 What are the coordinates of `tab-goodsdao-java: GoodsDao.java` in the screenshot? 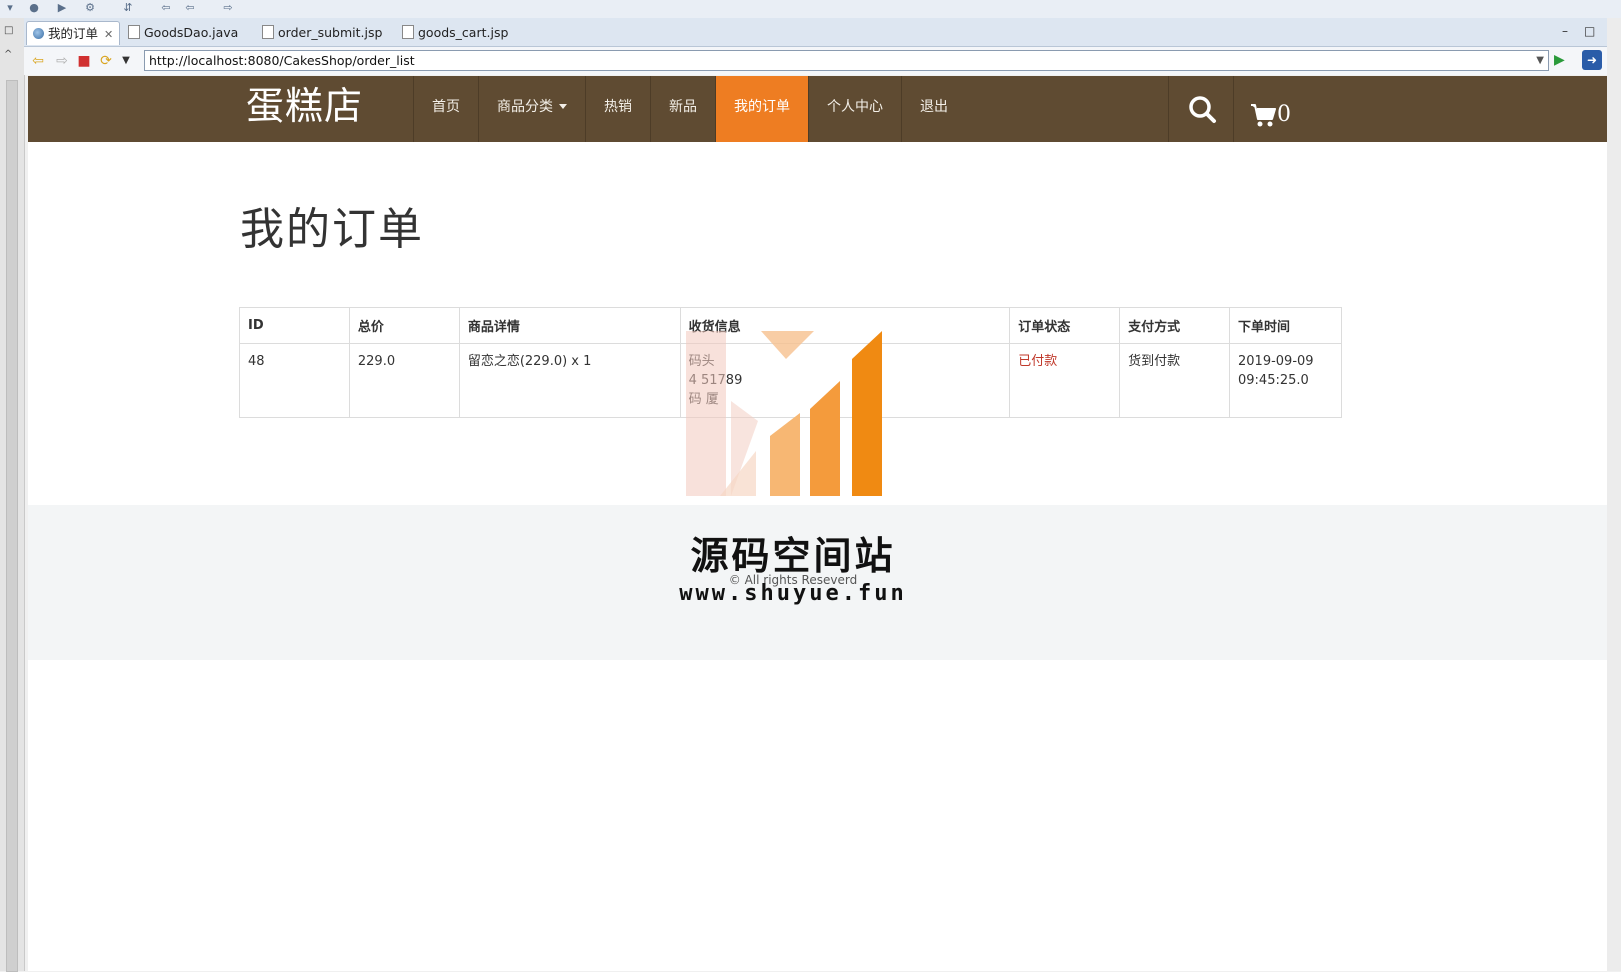 It's located at (183, 33).